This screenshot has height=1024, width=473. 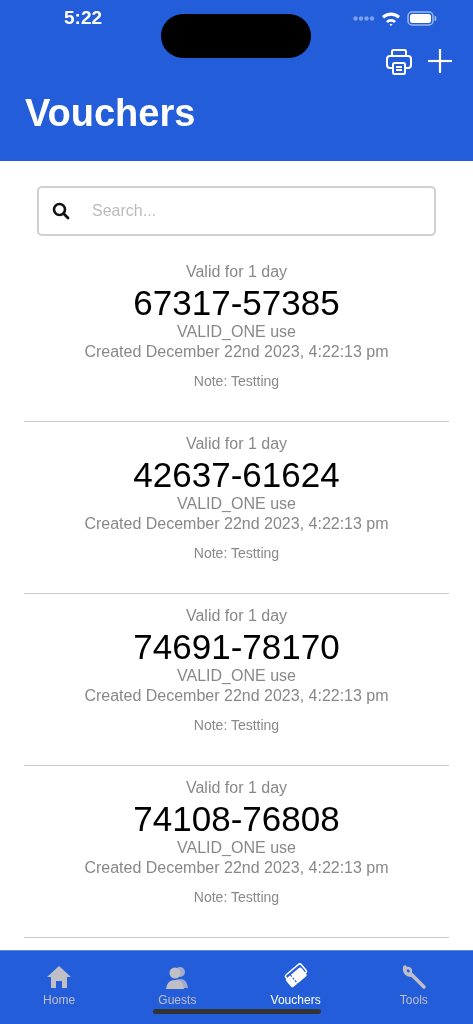 What do you see at coordinates (236, 647) in the screenshot?
I see `voucher-code: 74691-78170` at bounding box center [236, 647].